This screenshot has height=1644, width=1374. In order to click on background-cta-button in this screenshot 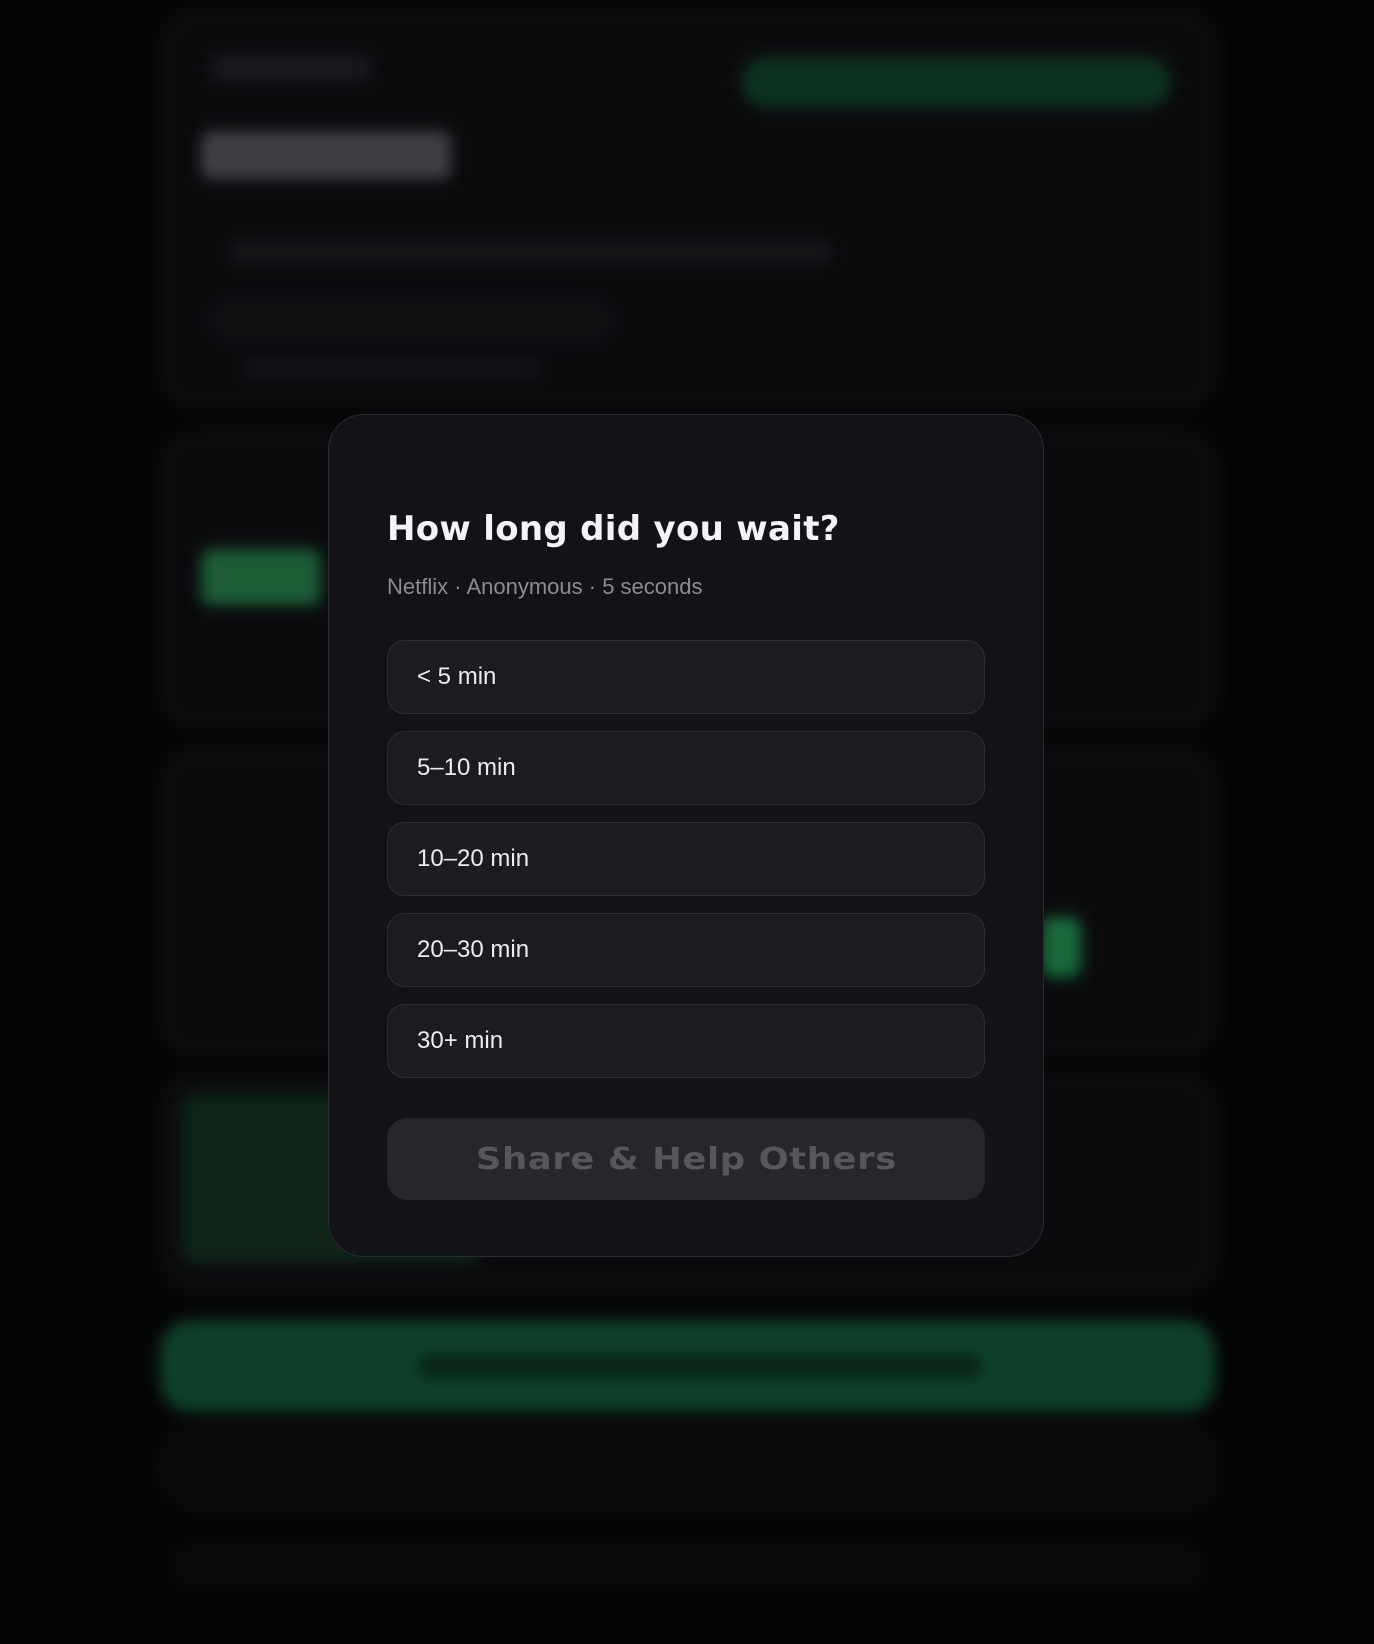, I will do `click(956, 82)`.